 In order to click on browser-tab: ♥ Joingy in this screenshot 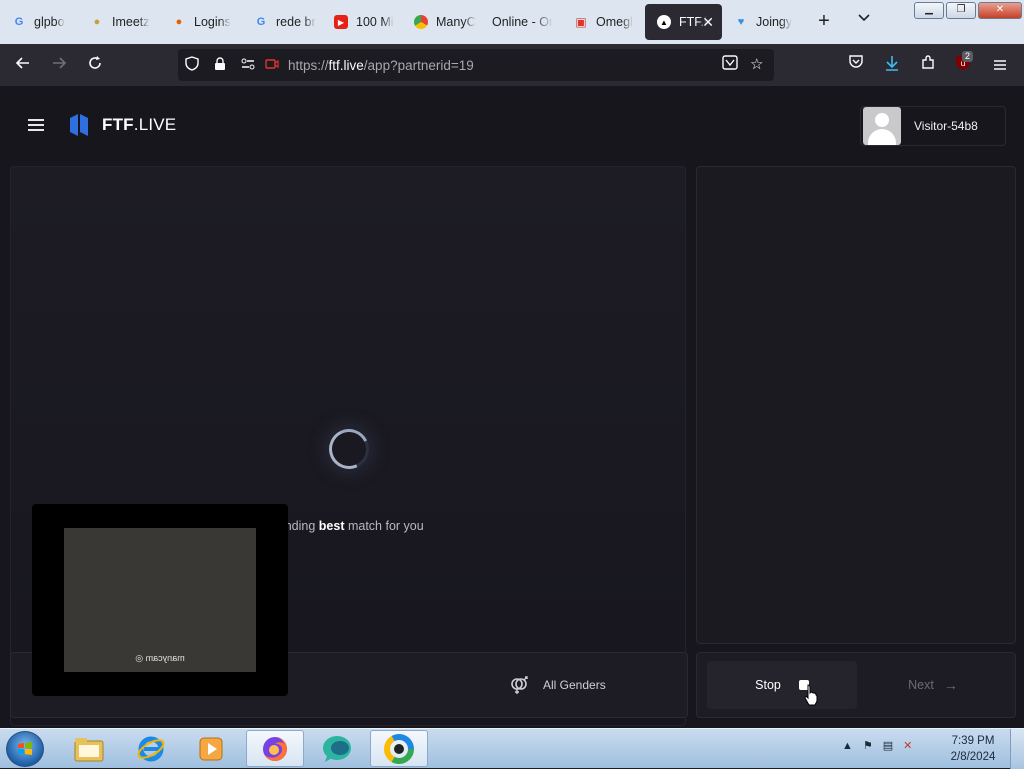, I will do `click(762, 22)`.